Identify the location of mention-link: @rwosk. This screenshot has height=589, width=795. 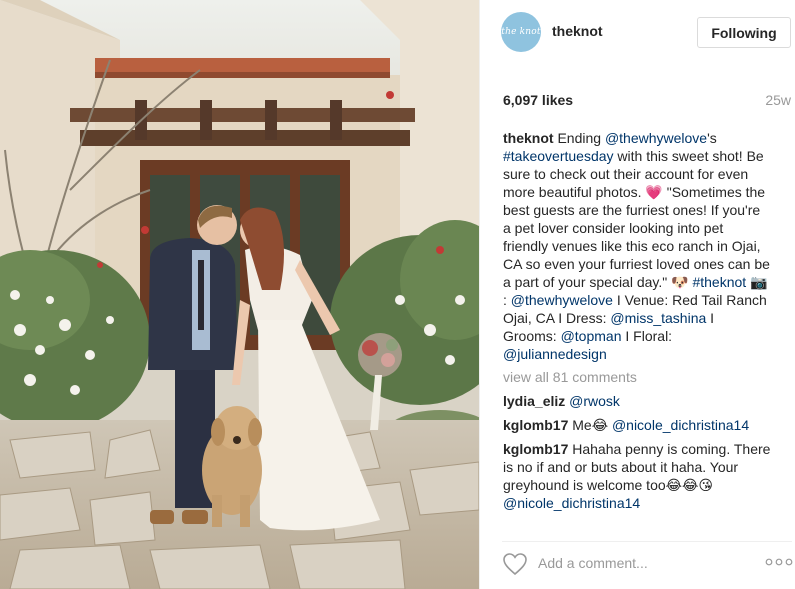
(594, 401).